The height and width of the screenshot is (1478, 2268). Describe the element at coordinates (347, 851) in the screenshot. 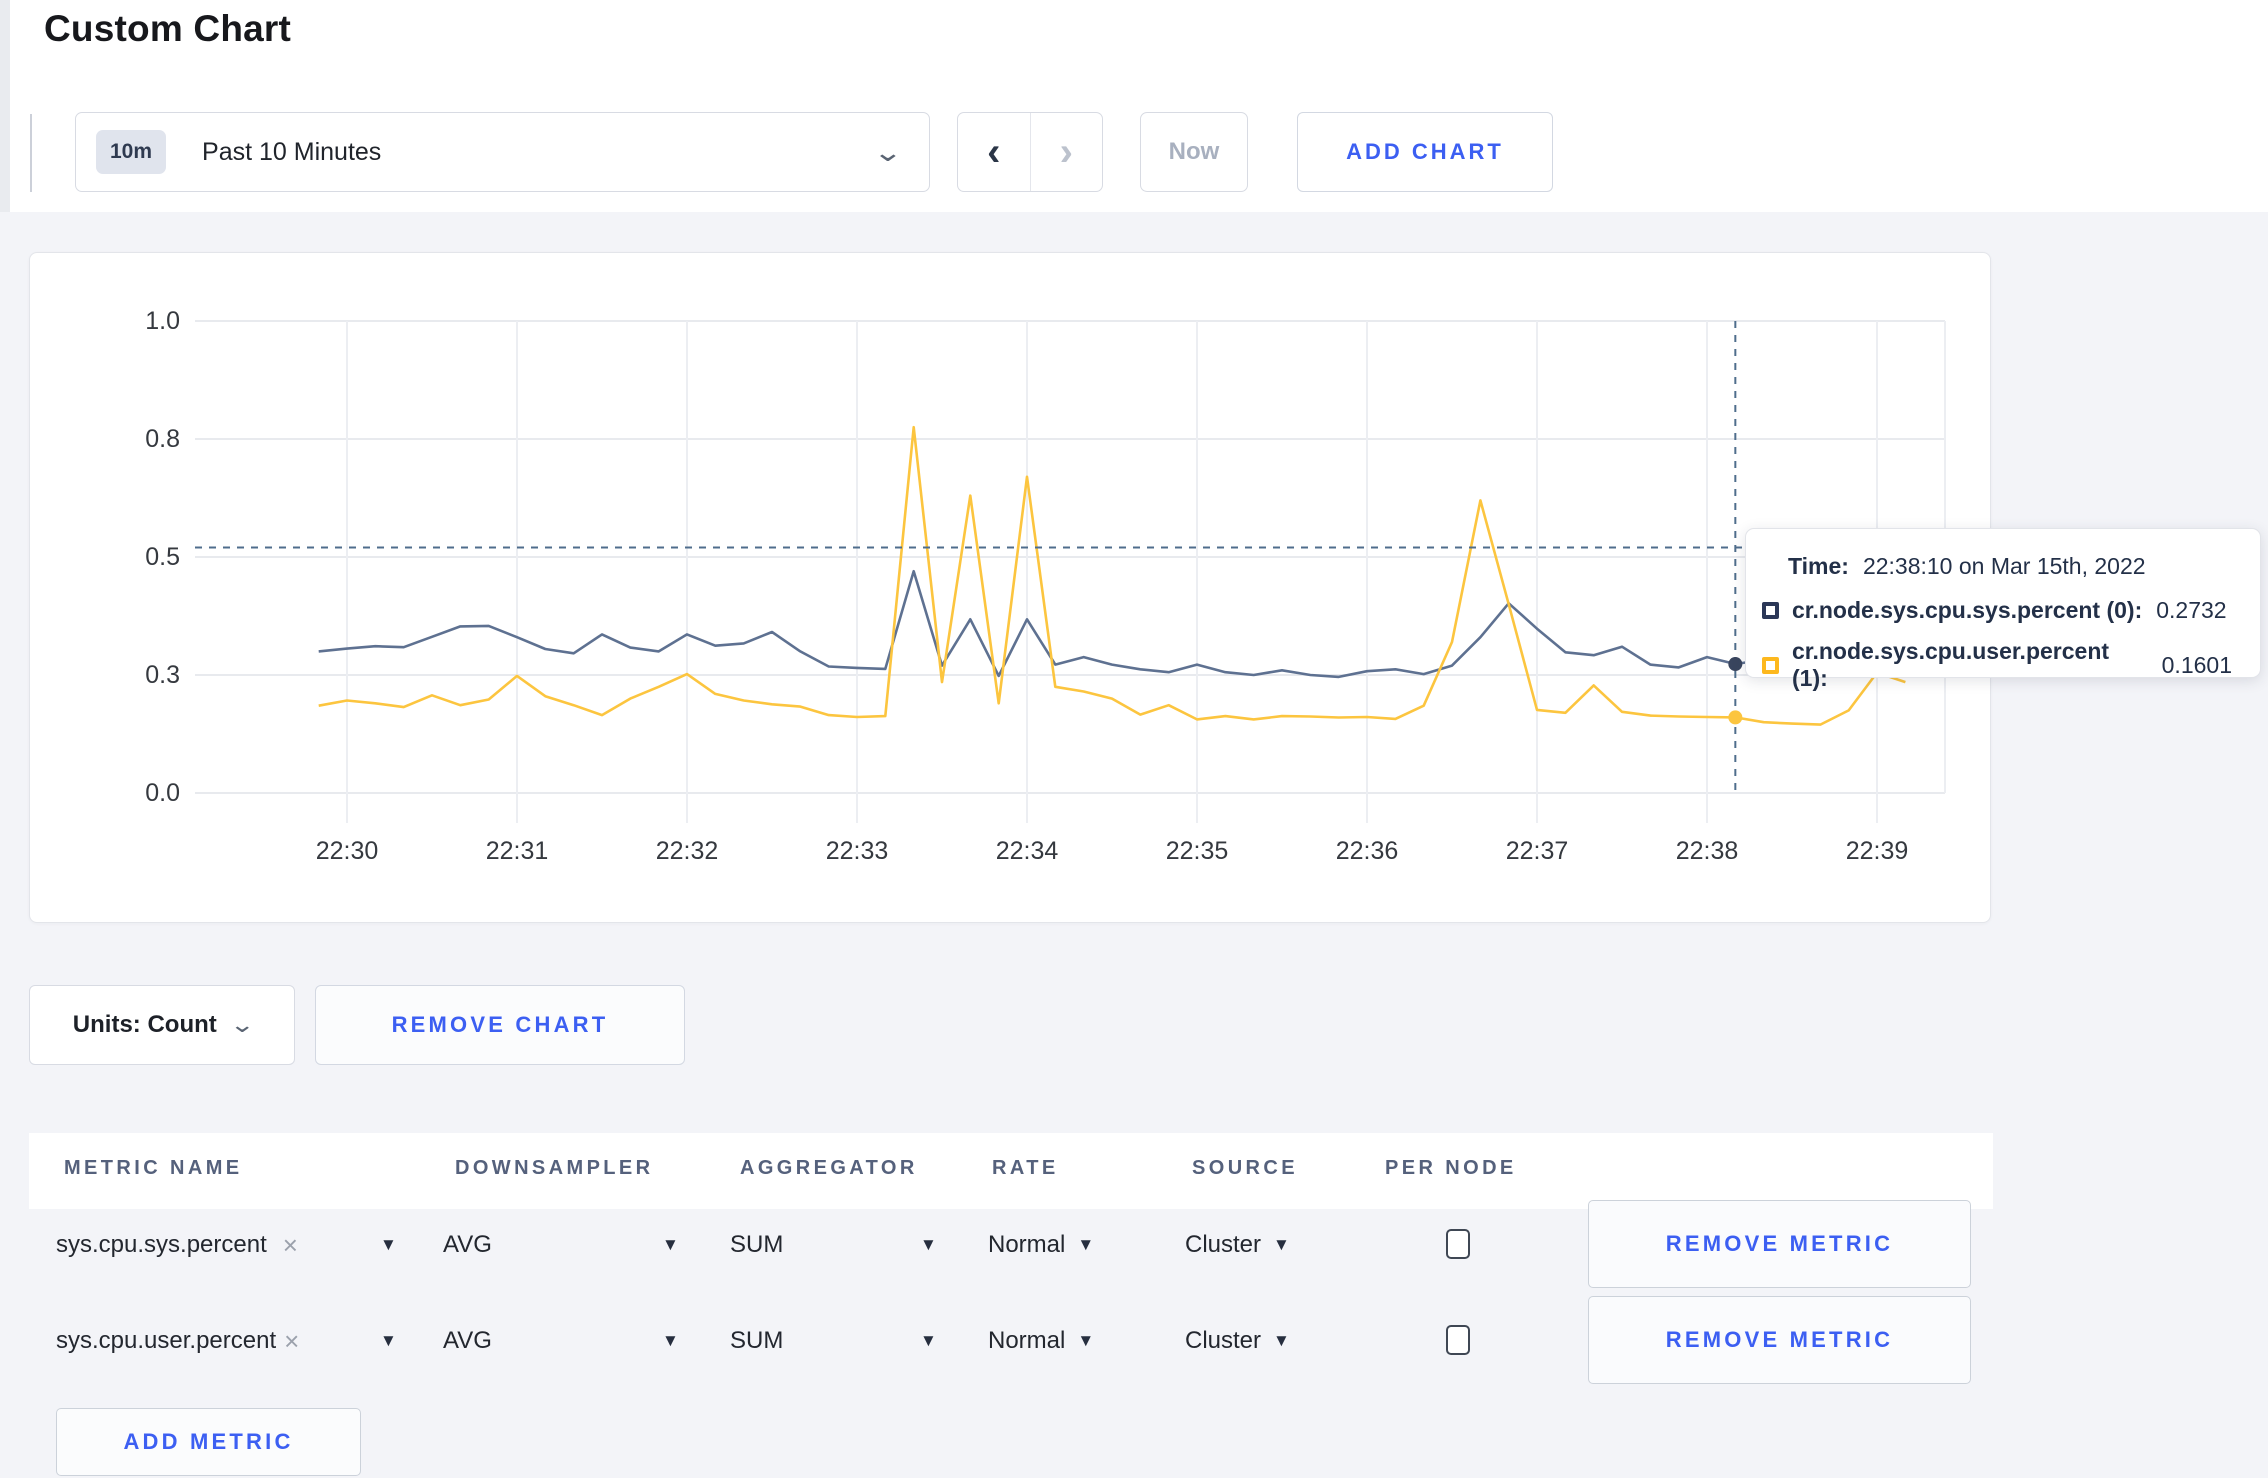

I see `x-axis-tick-label: 22:30` at that location.